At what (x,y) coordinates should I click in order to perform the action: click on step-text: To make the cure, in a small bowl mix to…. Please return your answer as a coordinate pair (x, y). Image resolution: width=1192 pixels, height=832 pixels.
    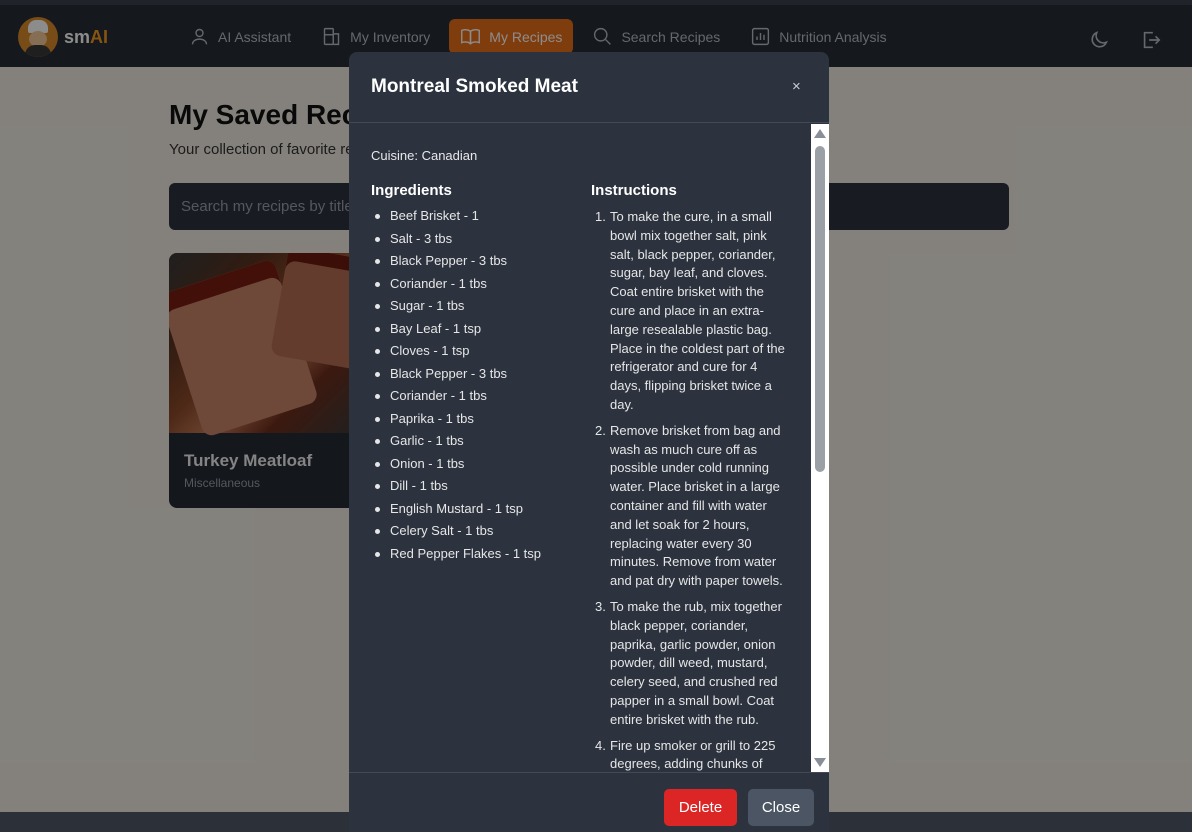
    Looking at the image, I should click on (697, 310).